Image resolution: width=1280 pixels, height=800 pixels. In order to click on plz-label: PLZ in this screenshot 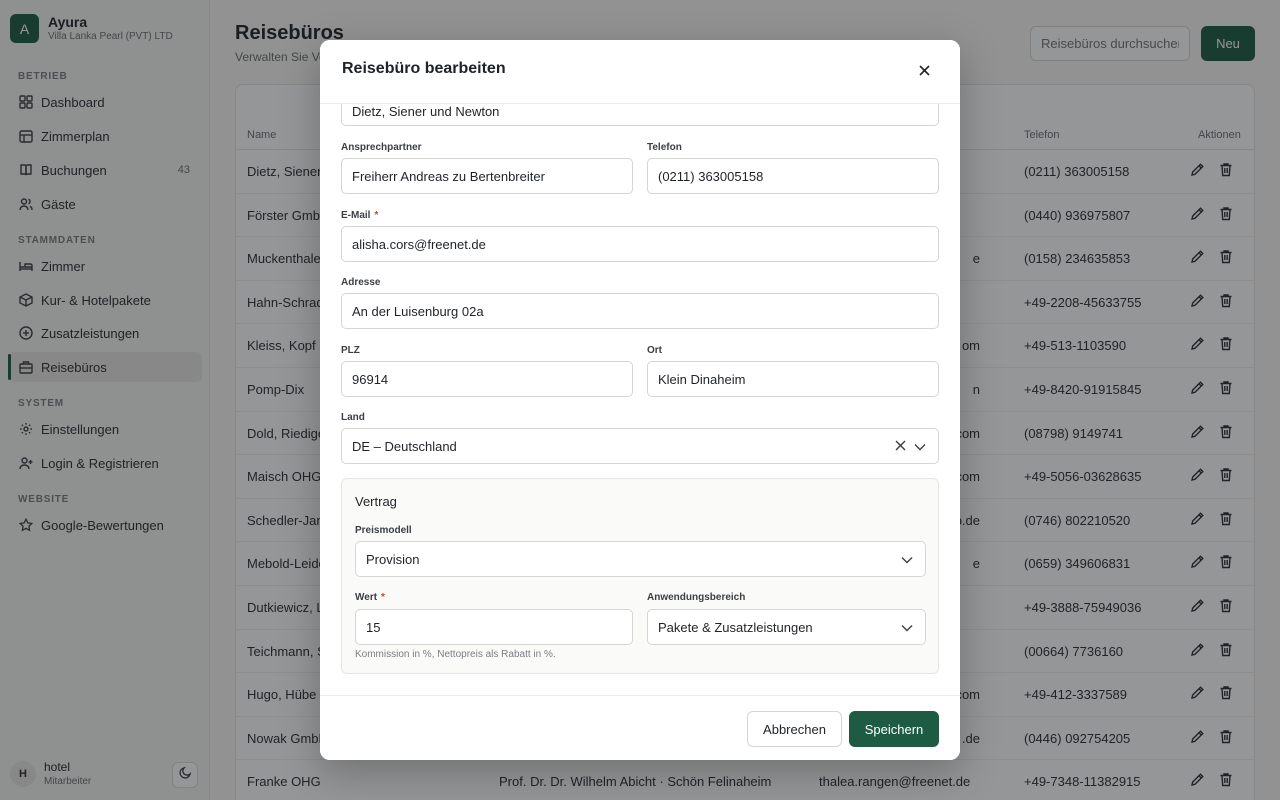, I will do `click(350, 350)`.